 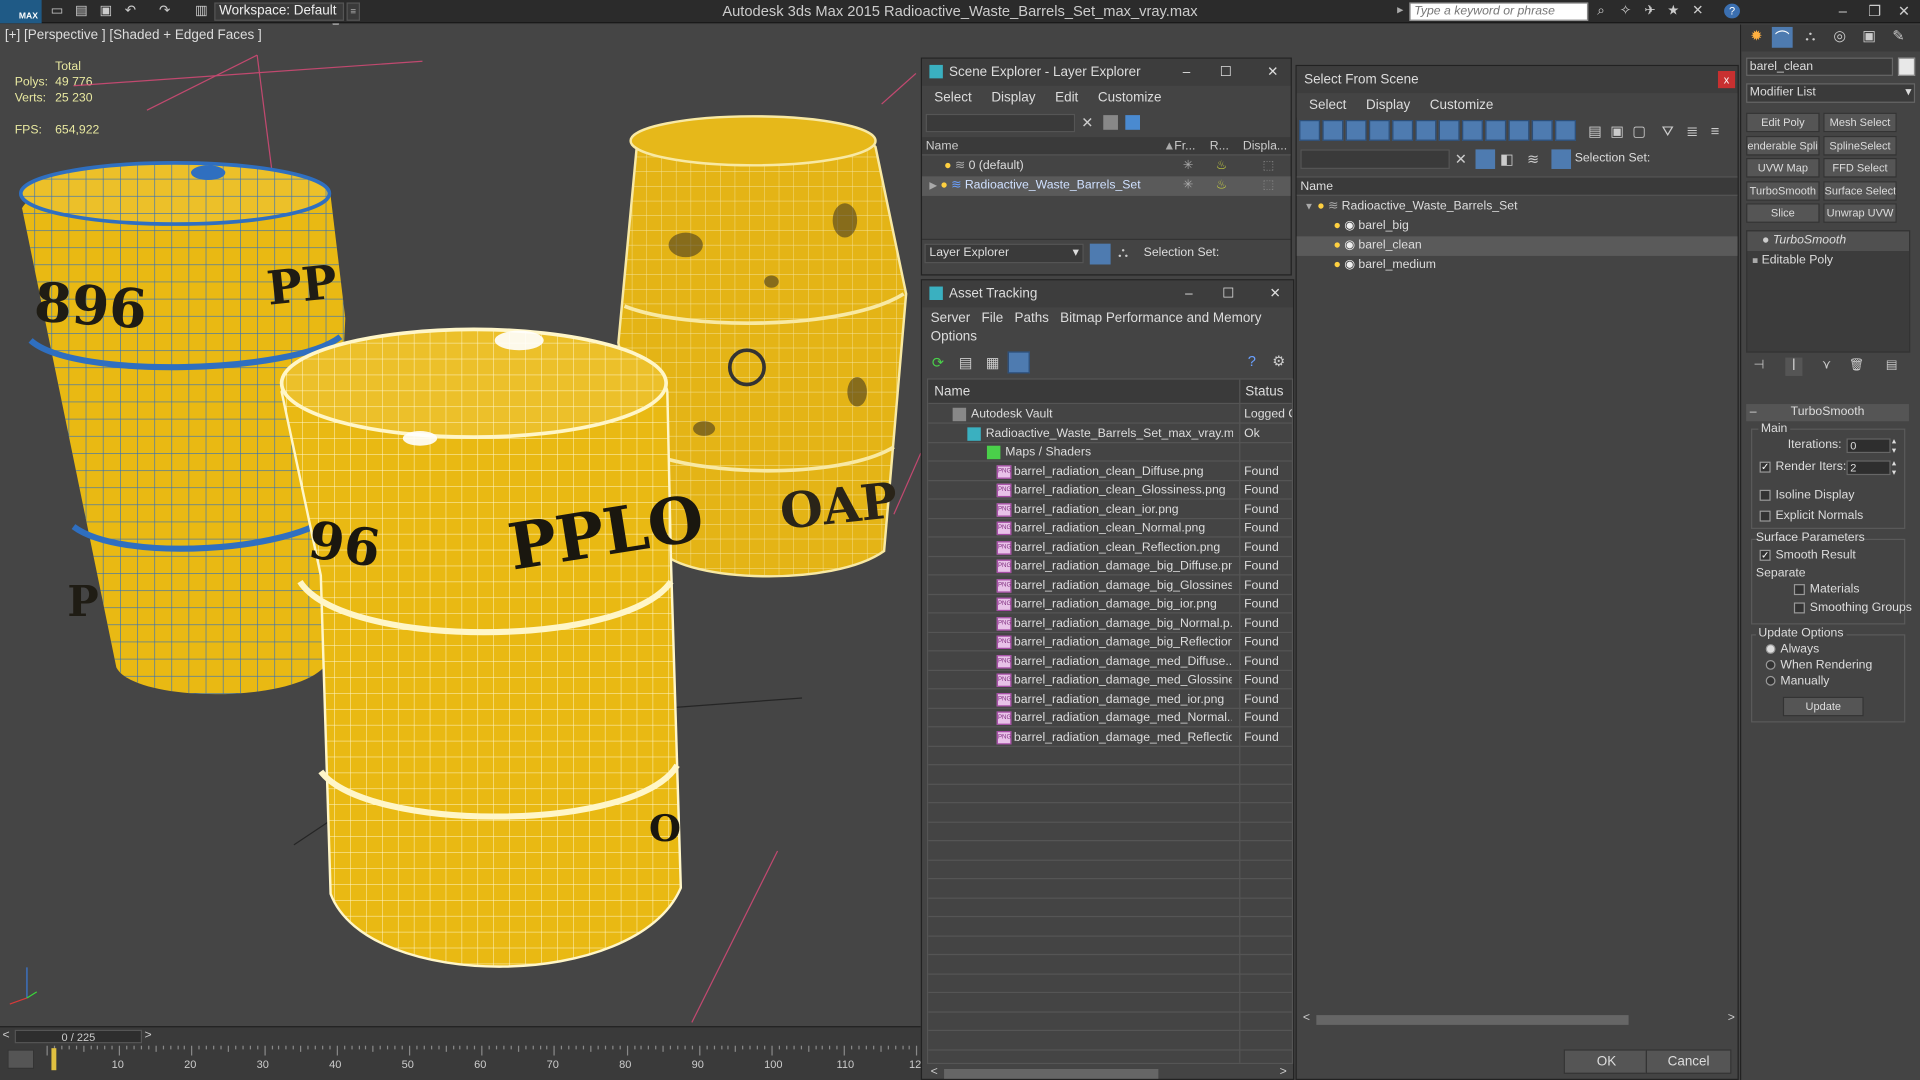 I want to click on collapse-triangle-icon: ▼, so click(x=1309, y=206).